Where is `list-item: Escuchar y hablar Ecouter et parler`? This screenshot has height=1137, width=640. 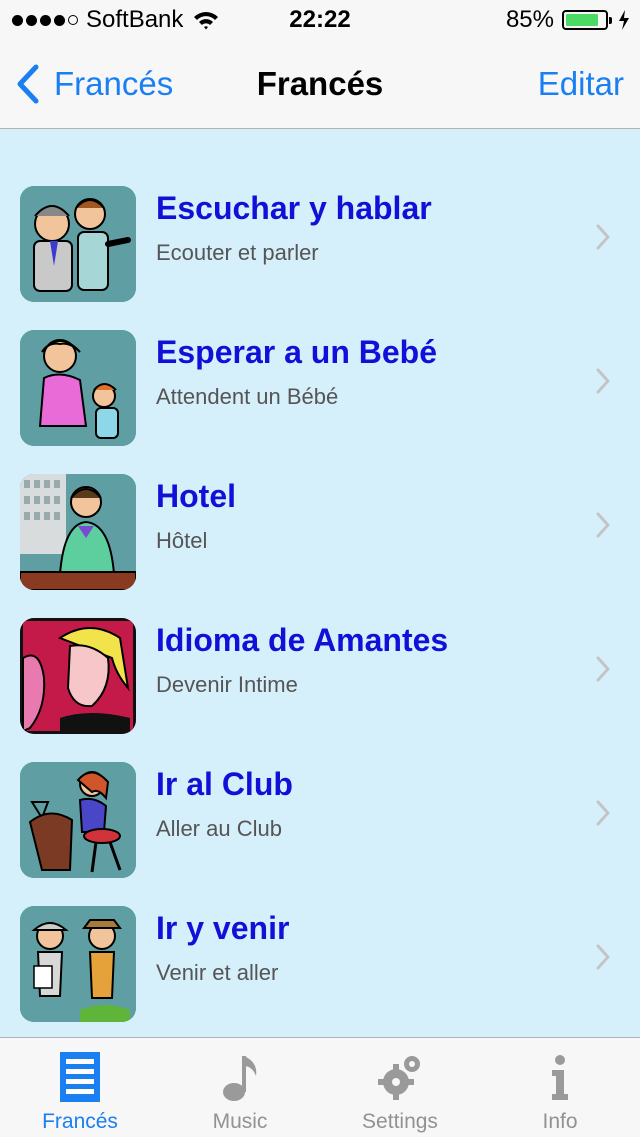
list-item: Escuchar y hablar Ecouter et parler is located at coordinates (320, 242).